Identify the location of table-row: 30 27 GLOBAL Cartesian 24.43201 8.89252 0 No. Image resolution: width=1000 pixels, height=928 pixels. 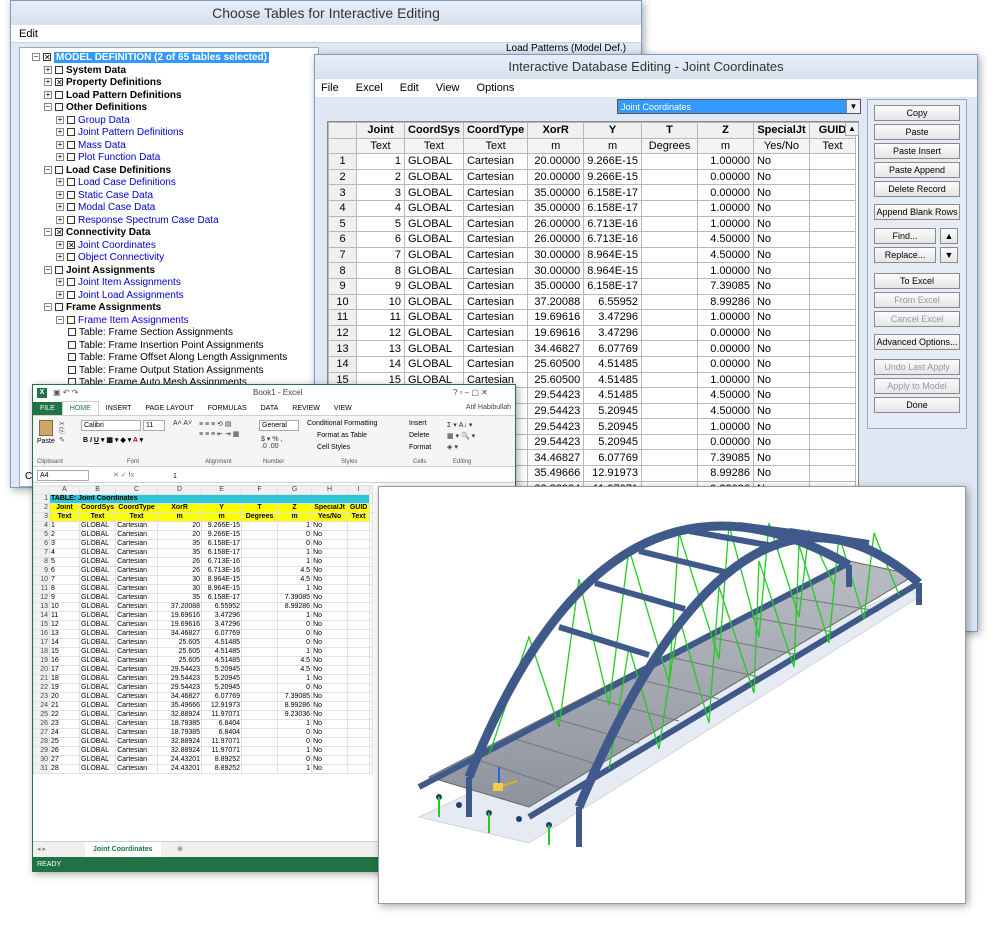
(203, 760).